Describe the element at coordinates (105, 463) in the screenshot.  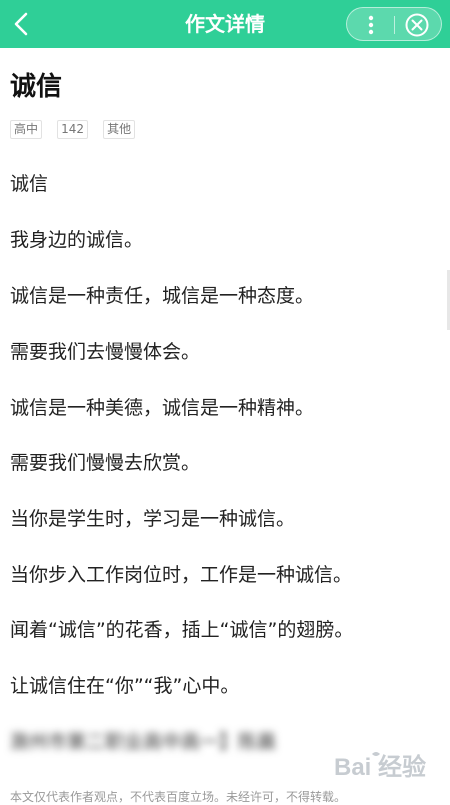
I see `paragraph: 需要我们慢慢去欣赏。` at that location.